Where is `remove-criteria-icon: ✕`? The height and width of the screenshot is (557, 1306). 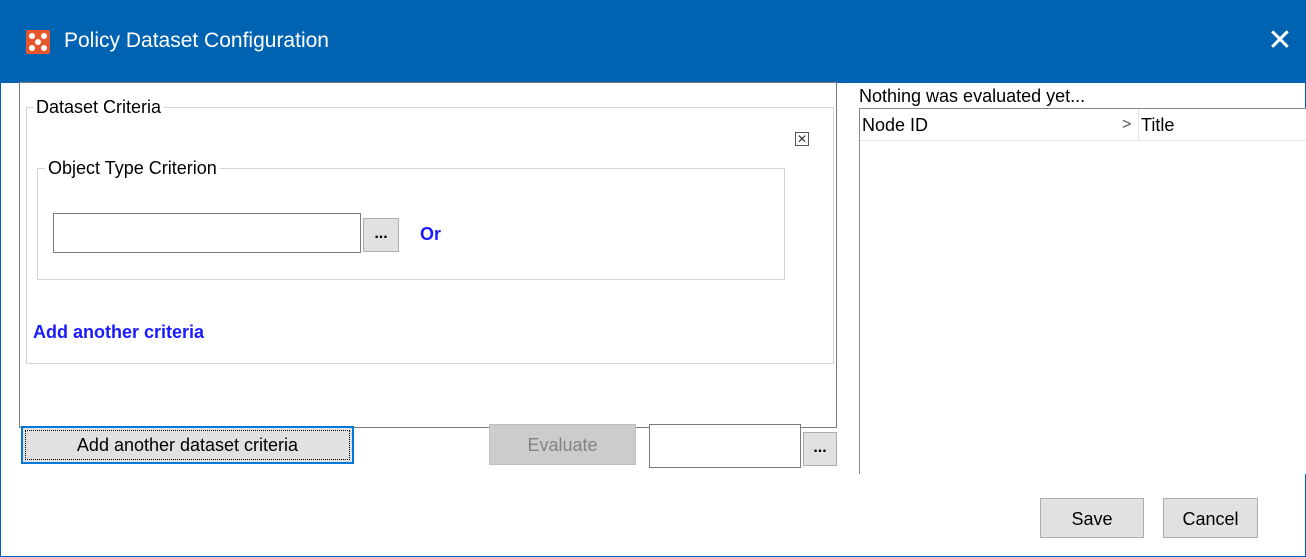
remove-criteria-icon: ✕ is located at coordinates (802, 139).